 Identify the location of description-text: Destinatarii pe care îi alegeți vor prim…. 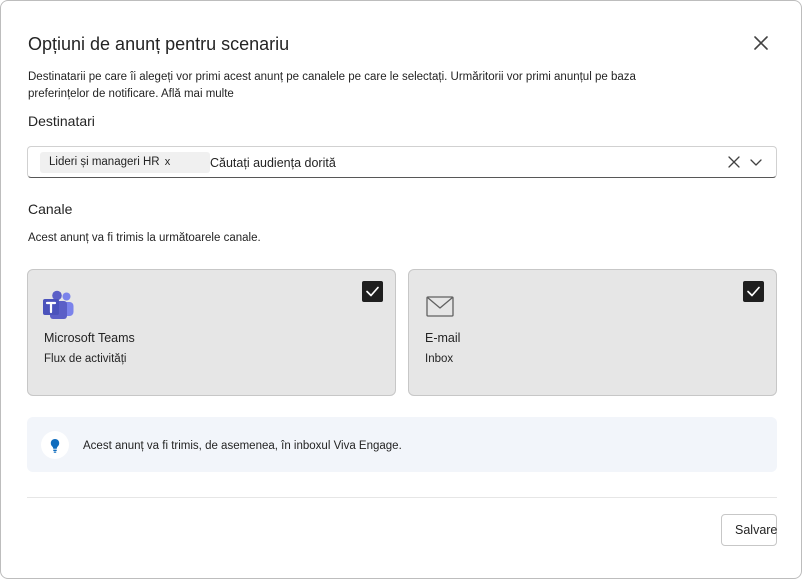
(332, 85).